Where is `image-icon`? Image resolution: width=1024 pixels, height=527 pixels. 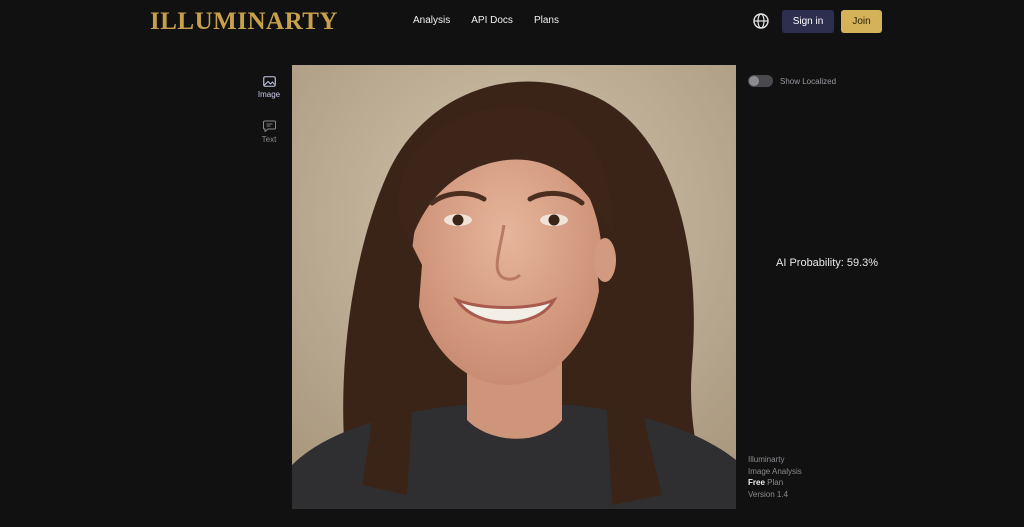
image-icon is located at coordinates (269, 81).